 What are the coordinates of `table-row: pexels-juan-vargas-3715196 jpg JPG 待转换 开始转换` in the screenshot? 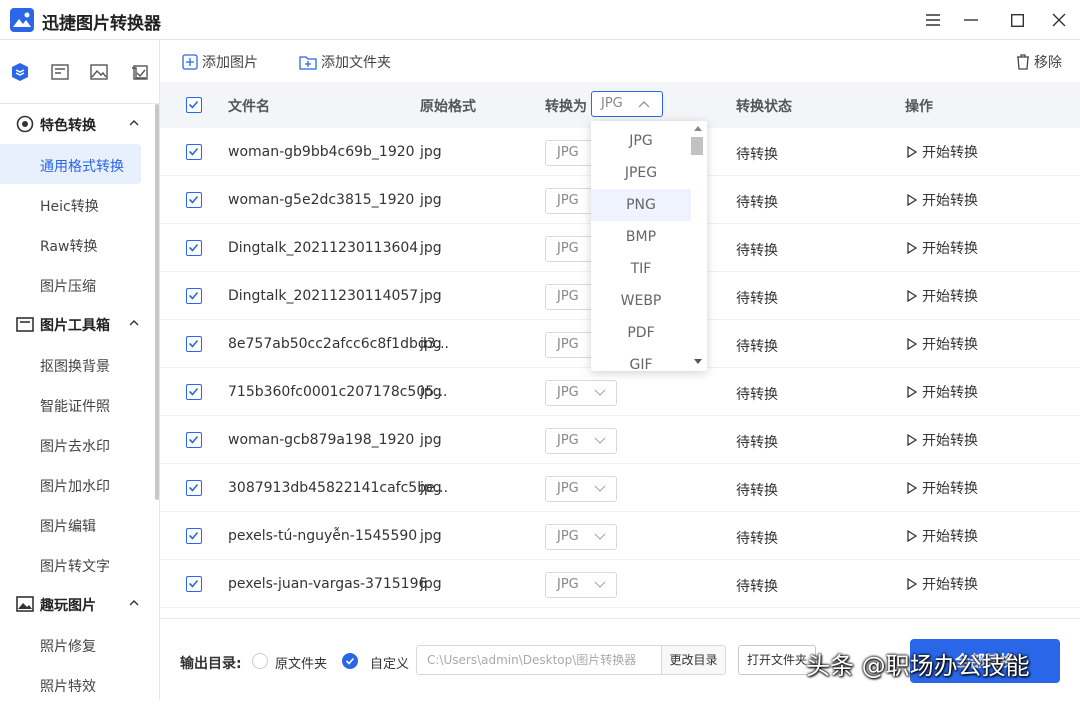 It's located at (620, 584).